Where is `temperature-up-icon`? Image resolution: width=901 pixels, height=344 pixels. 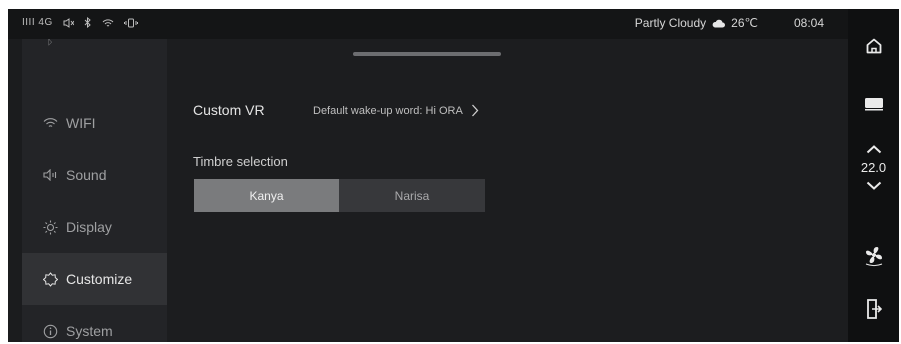
temperature-up-icon is located at coordinates (874, 149).